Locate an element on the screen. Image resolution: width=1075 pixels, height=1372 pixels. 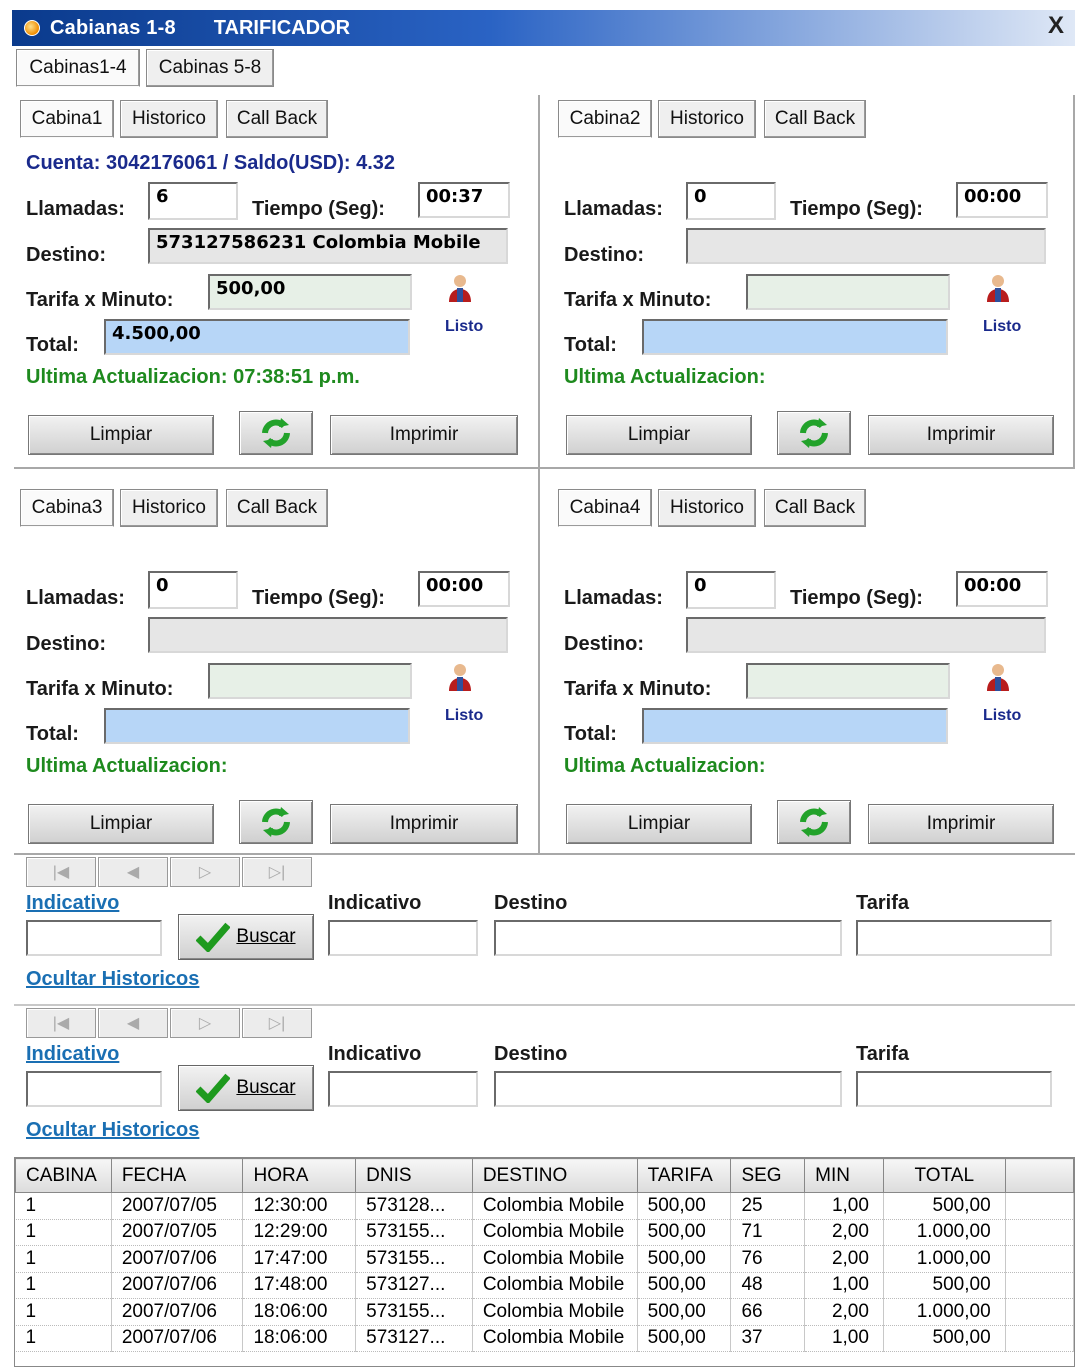
tab-cabinas-1-4: Cabinas1-4 is located at coordinates (78, 68).